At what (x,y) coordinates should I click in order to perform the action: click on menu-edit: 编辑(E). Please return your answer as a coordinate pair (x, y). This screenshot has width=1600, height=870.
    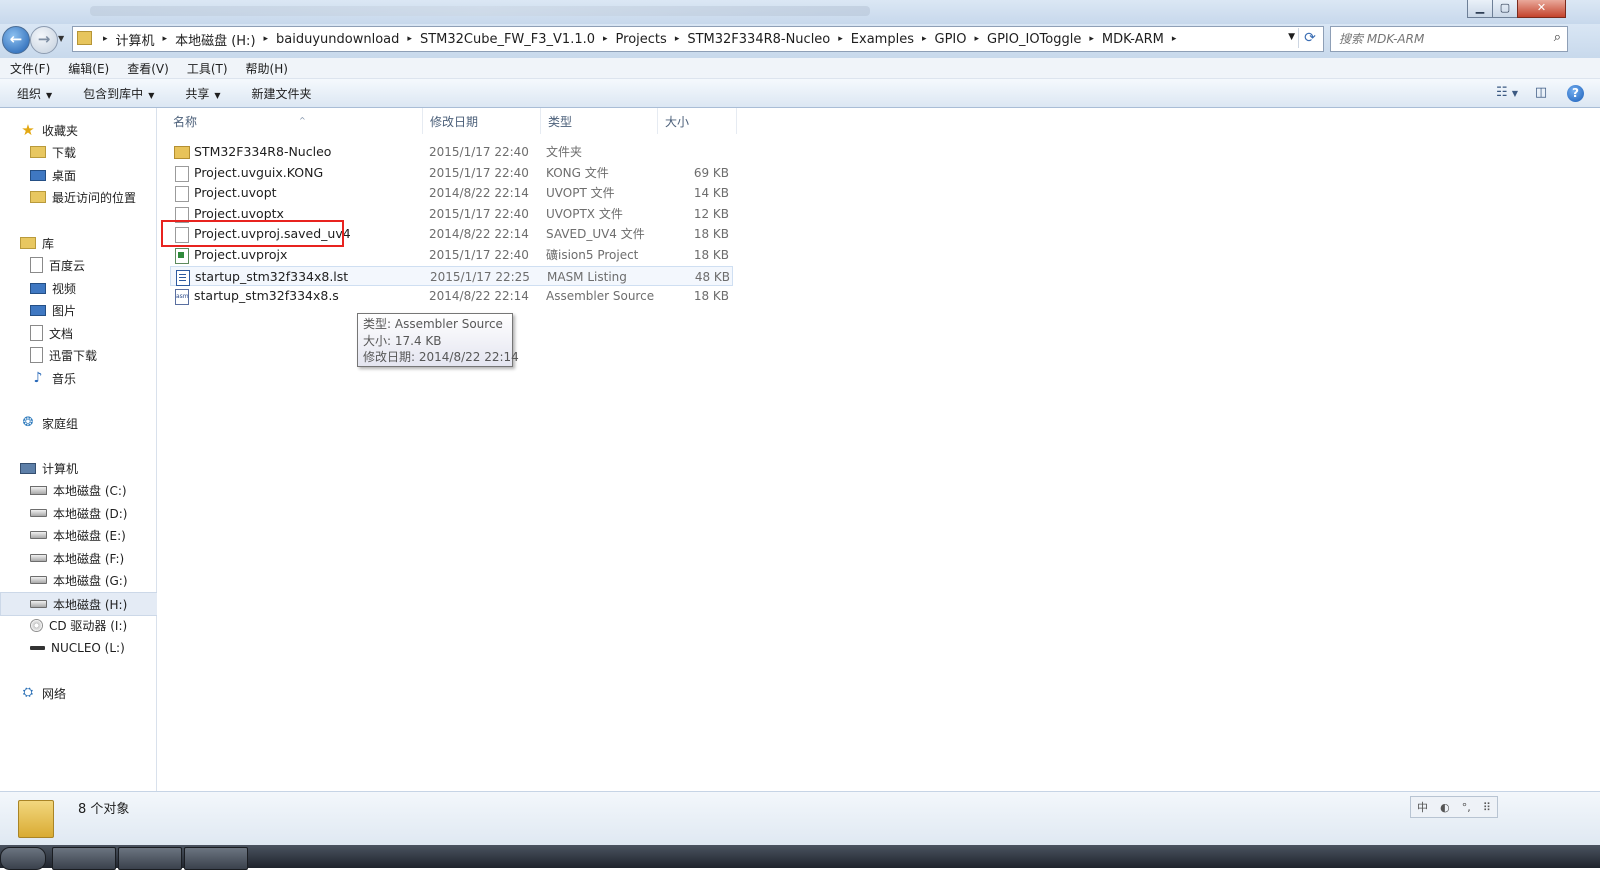
    Looking at the image, I should click on (87, 68).